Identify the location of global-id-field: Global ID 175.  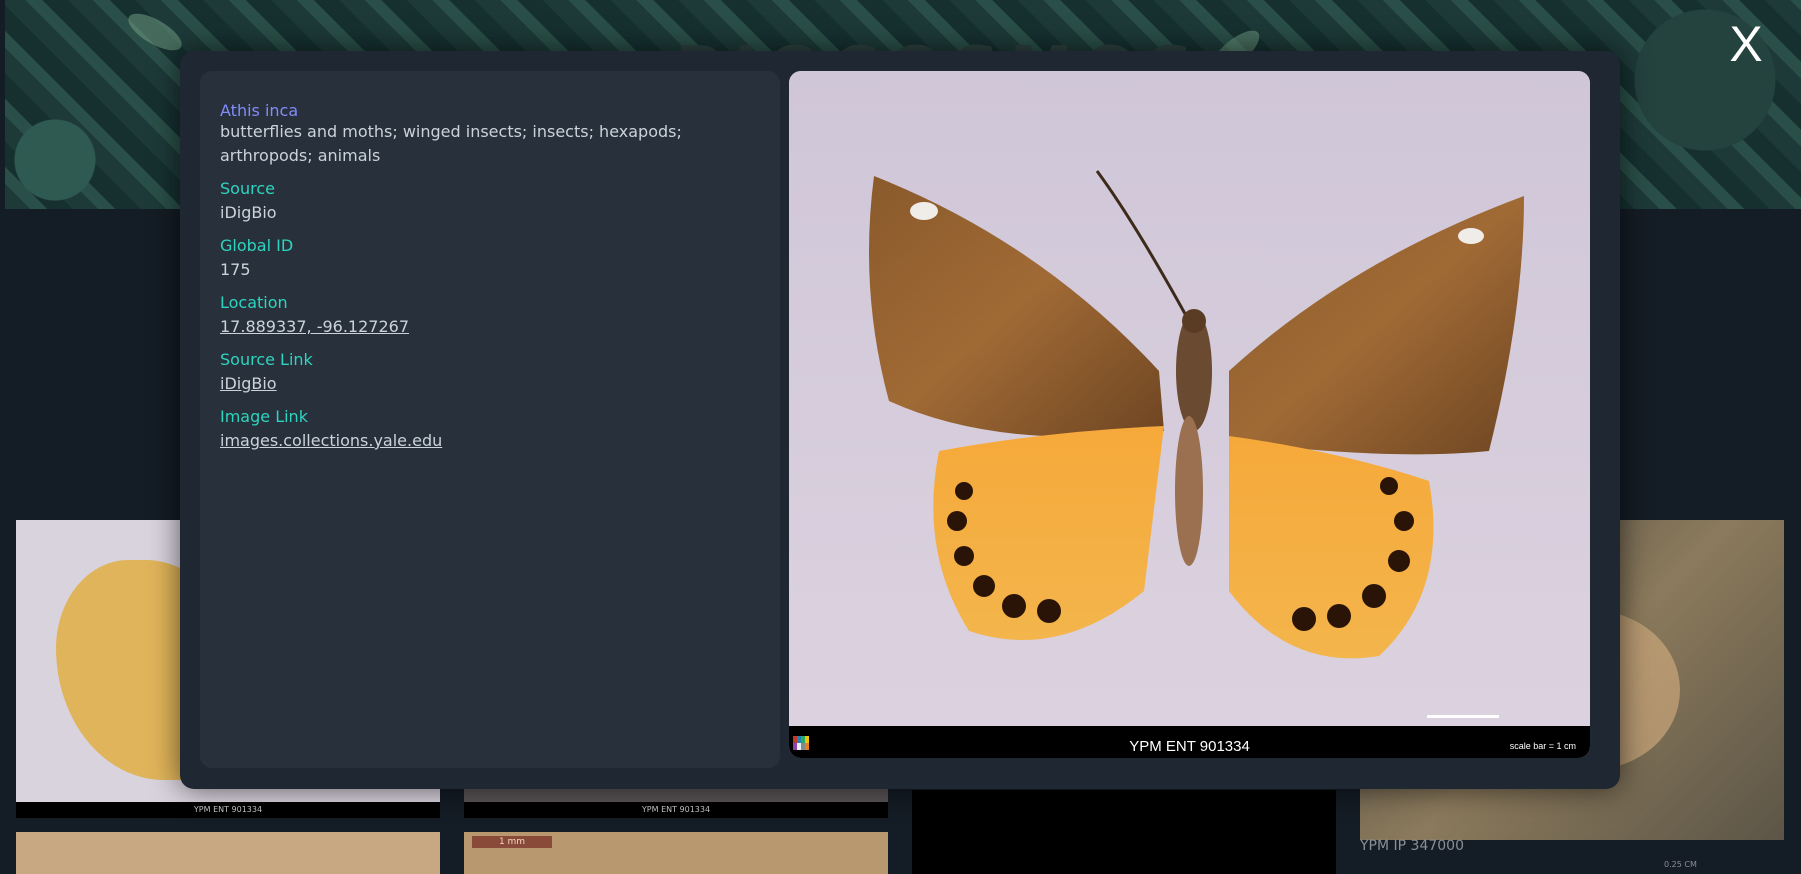
(490, 258).